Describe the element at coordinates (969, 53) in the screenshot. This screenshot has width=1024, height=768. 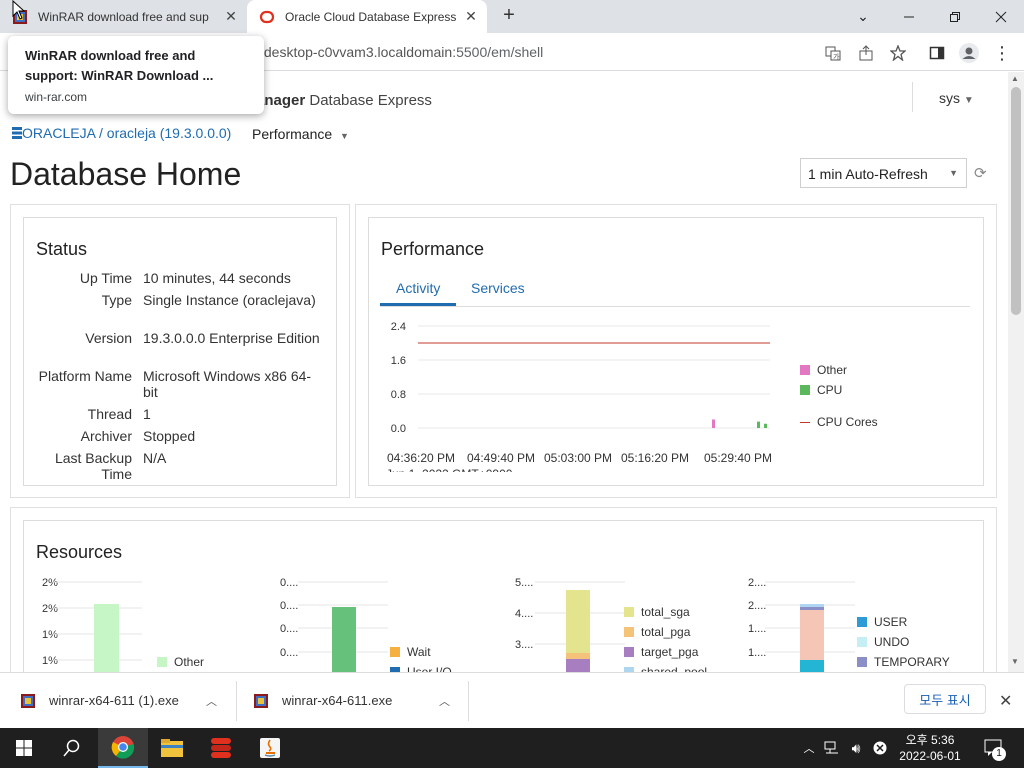
I see `profile-avatar-icon` at that location.